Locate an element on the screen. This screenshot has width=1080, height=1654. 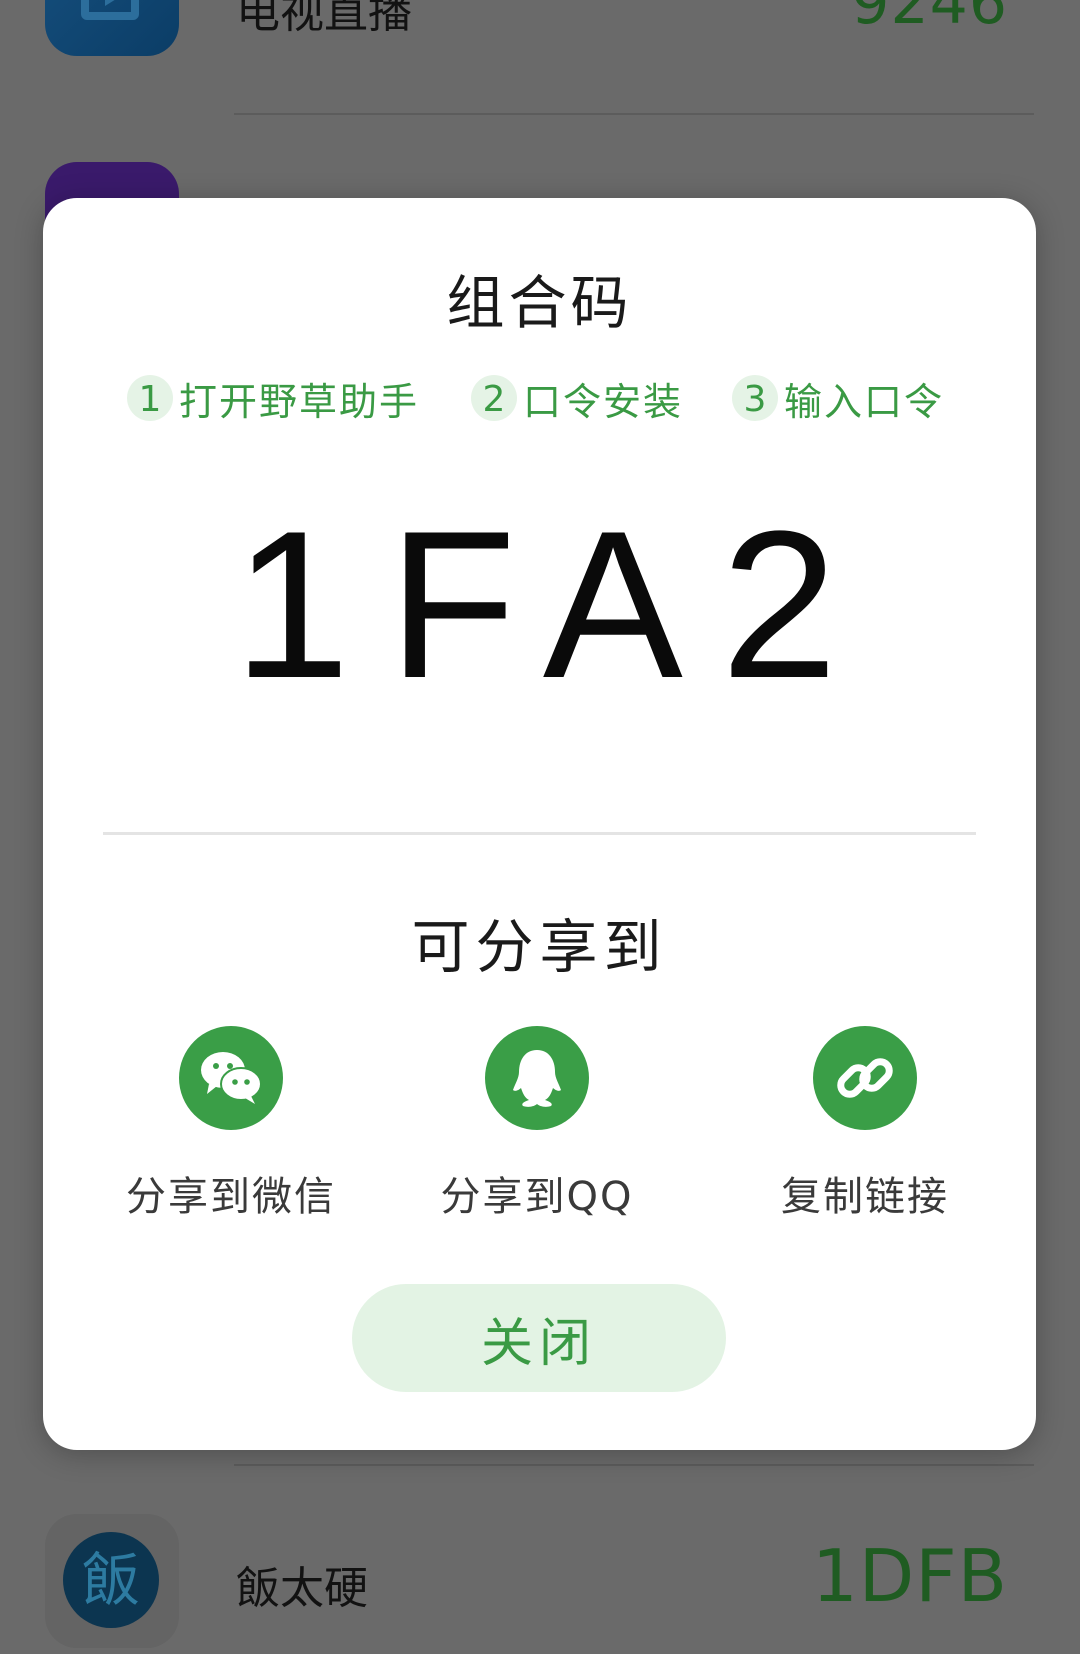
list-item-code: 1DFB is located at coordinates (909, 1576).